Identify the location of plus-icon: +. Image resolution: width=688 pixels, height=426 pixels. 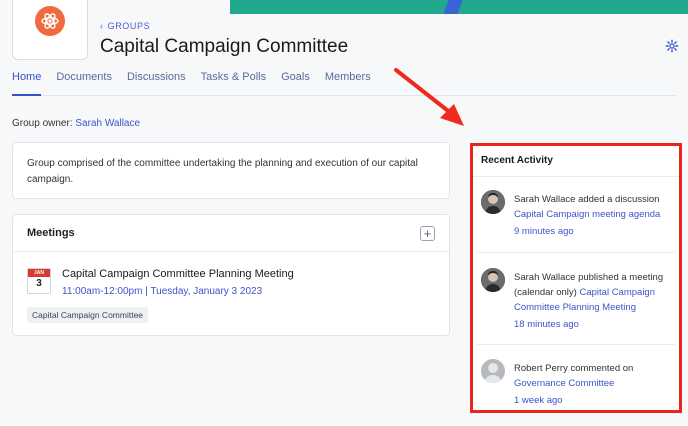
(427, 233).